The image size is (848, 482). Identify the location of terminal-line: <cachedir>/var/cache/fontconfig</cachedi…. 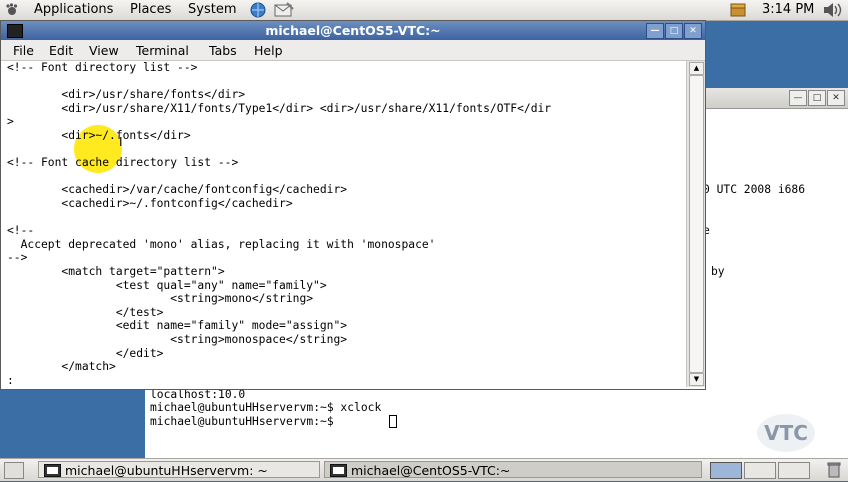
(177, 190).